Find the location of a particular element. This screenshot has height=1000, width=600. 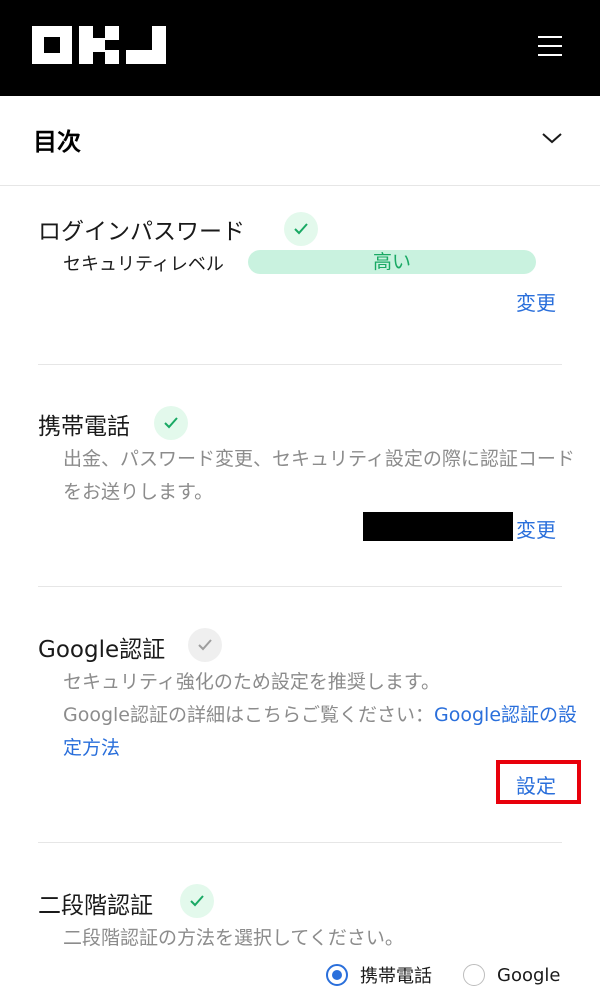

radio-label-google: Google is located at coordinates (529, 975).